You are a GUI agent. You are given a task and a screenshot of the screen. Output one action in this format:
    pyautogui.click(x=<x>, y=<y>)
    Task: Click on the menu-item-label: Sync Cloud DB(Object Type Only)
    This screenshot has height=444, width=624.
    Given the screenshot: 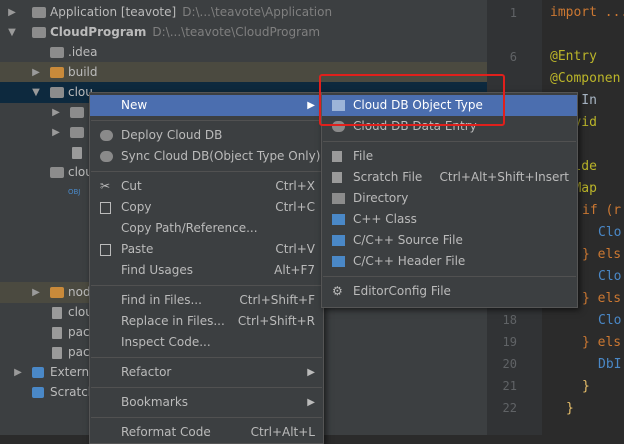 What is the action you would take?
    pyautogui.click(x=221, y=156)
    